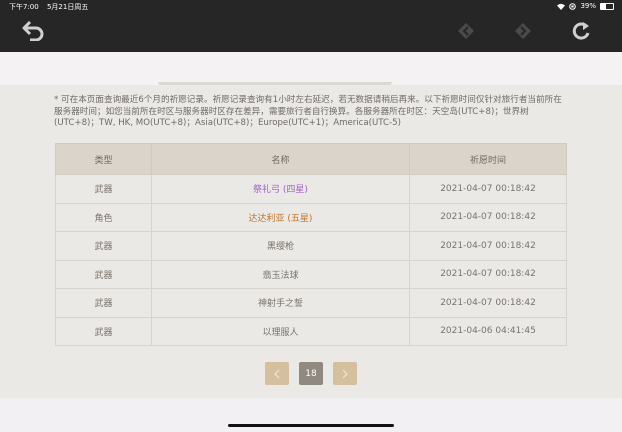  I want to click on page-header, so click(311, 68).